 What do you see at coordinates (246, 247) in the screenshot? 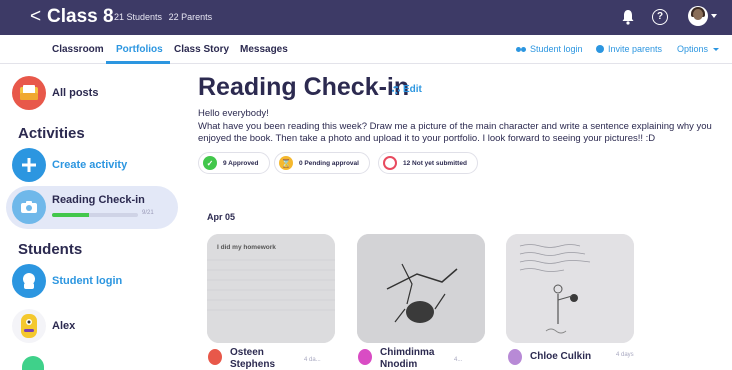
I see `photo-caption: I did my homework` at bounding box center [246, 247].